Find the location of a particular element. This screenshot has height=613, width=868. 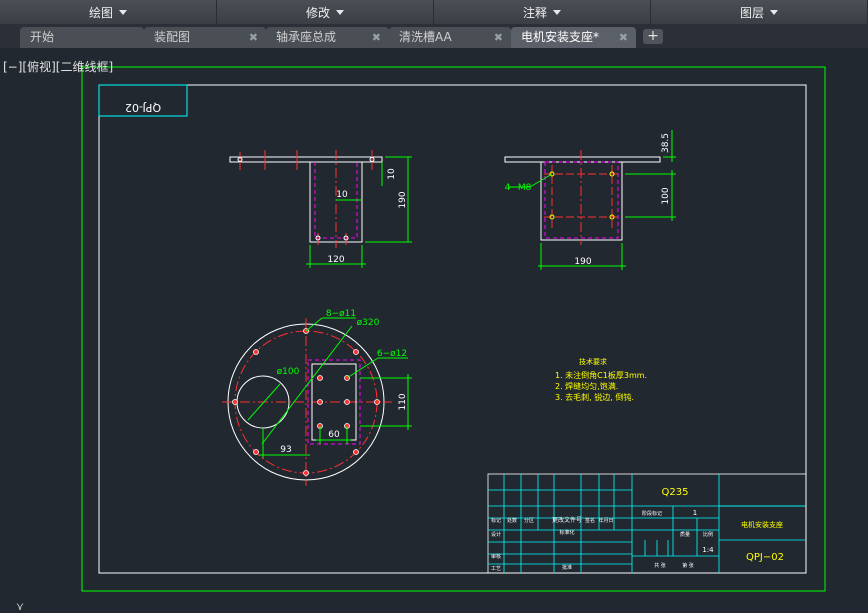

dim-190: 190 is located at coordinates (403, 199).